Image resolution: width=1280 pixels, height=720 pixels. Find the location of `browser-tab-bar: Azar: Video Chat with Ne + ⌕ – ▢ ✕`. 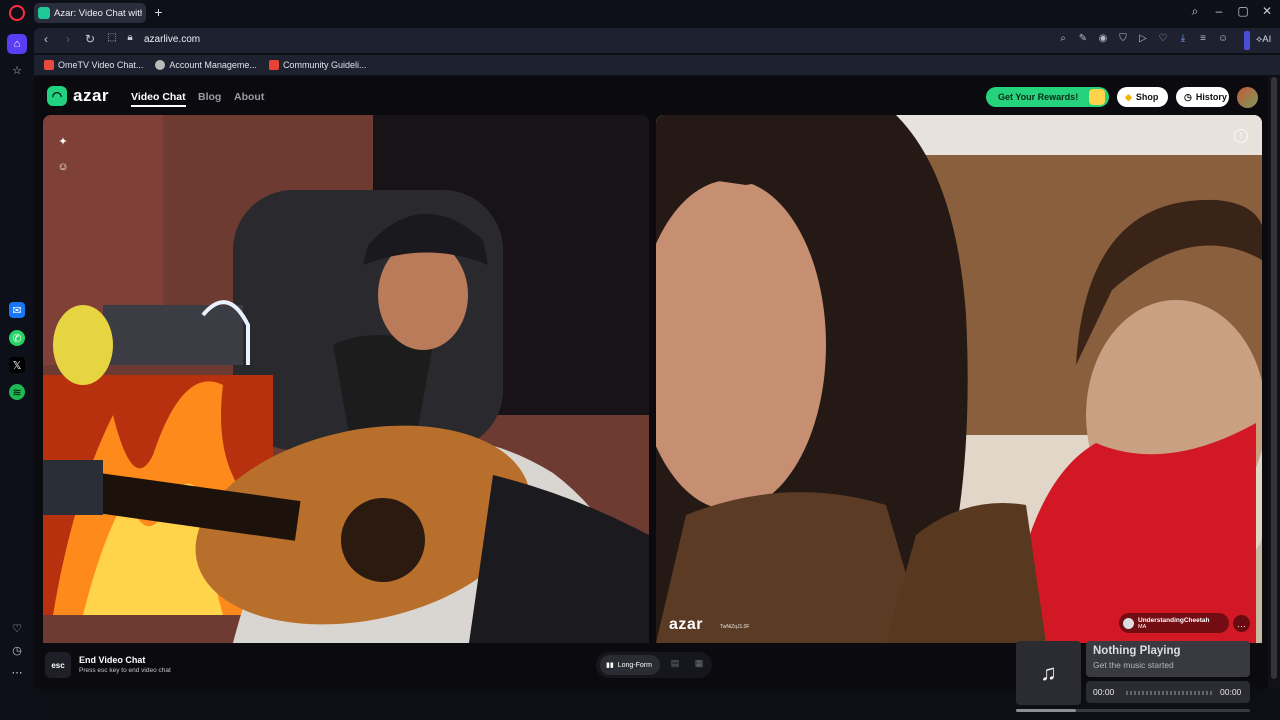

browser-tab-bar: Azar: Video Chat with Ne + ⌕ – ▢ ✕ is located at coordinates (640, 13).